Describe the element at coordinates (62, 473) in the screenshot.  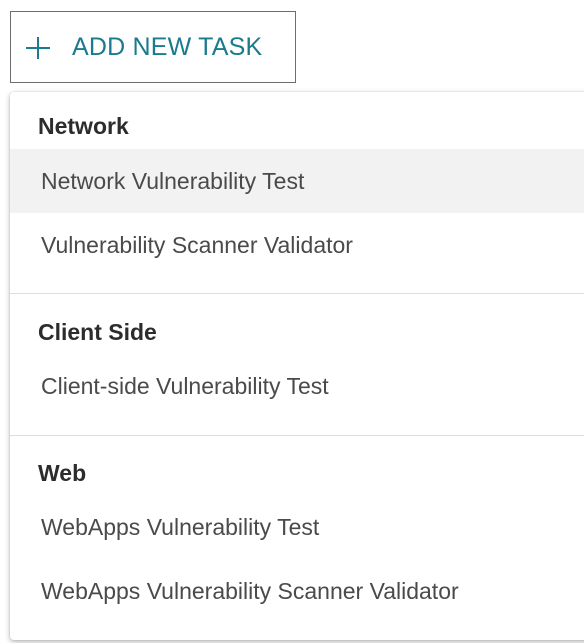
I see `group-header-web: Web` at that location.